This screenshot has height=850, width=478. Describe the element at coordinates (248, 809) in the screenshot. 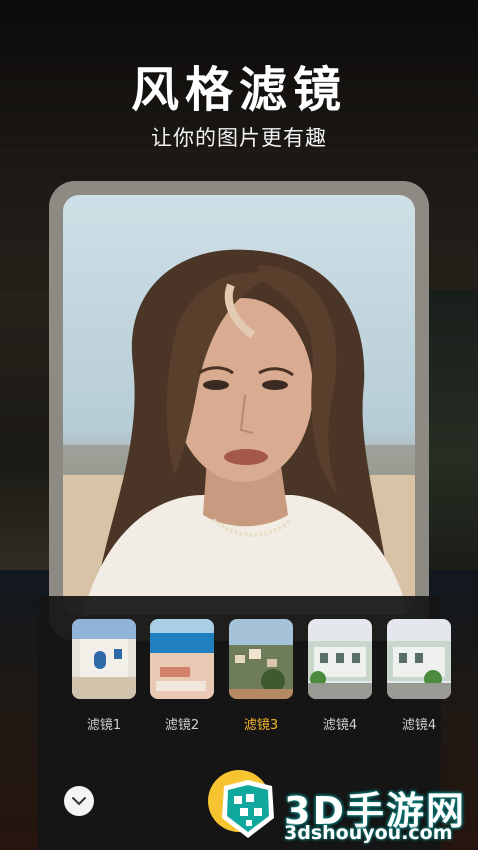

I see `watermark-logo-icon` at that location.